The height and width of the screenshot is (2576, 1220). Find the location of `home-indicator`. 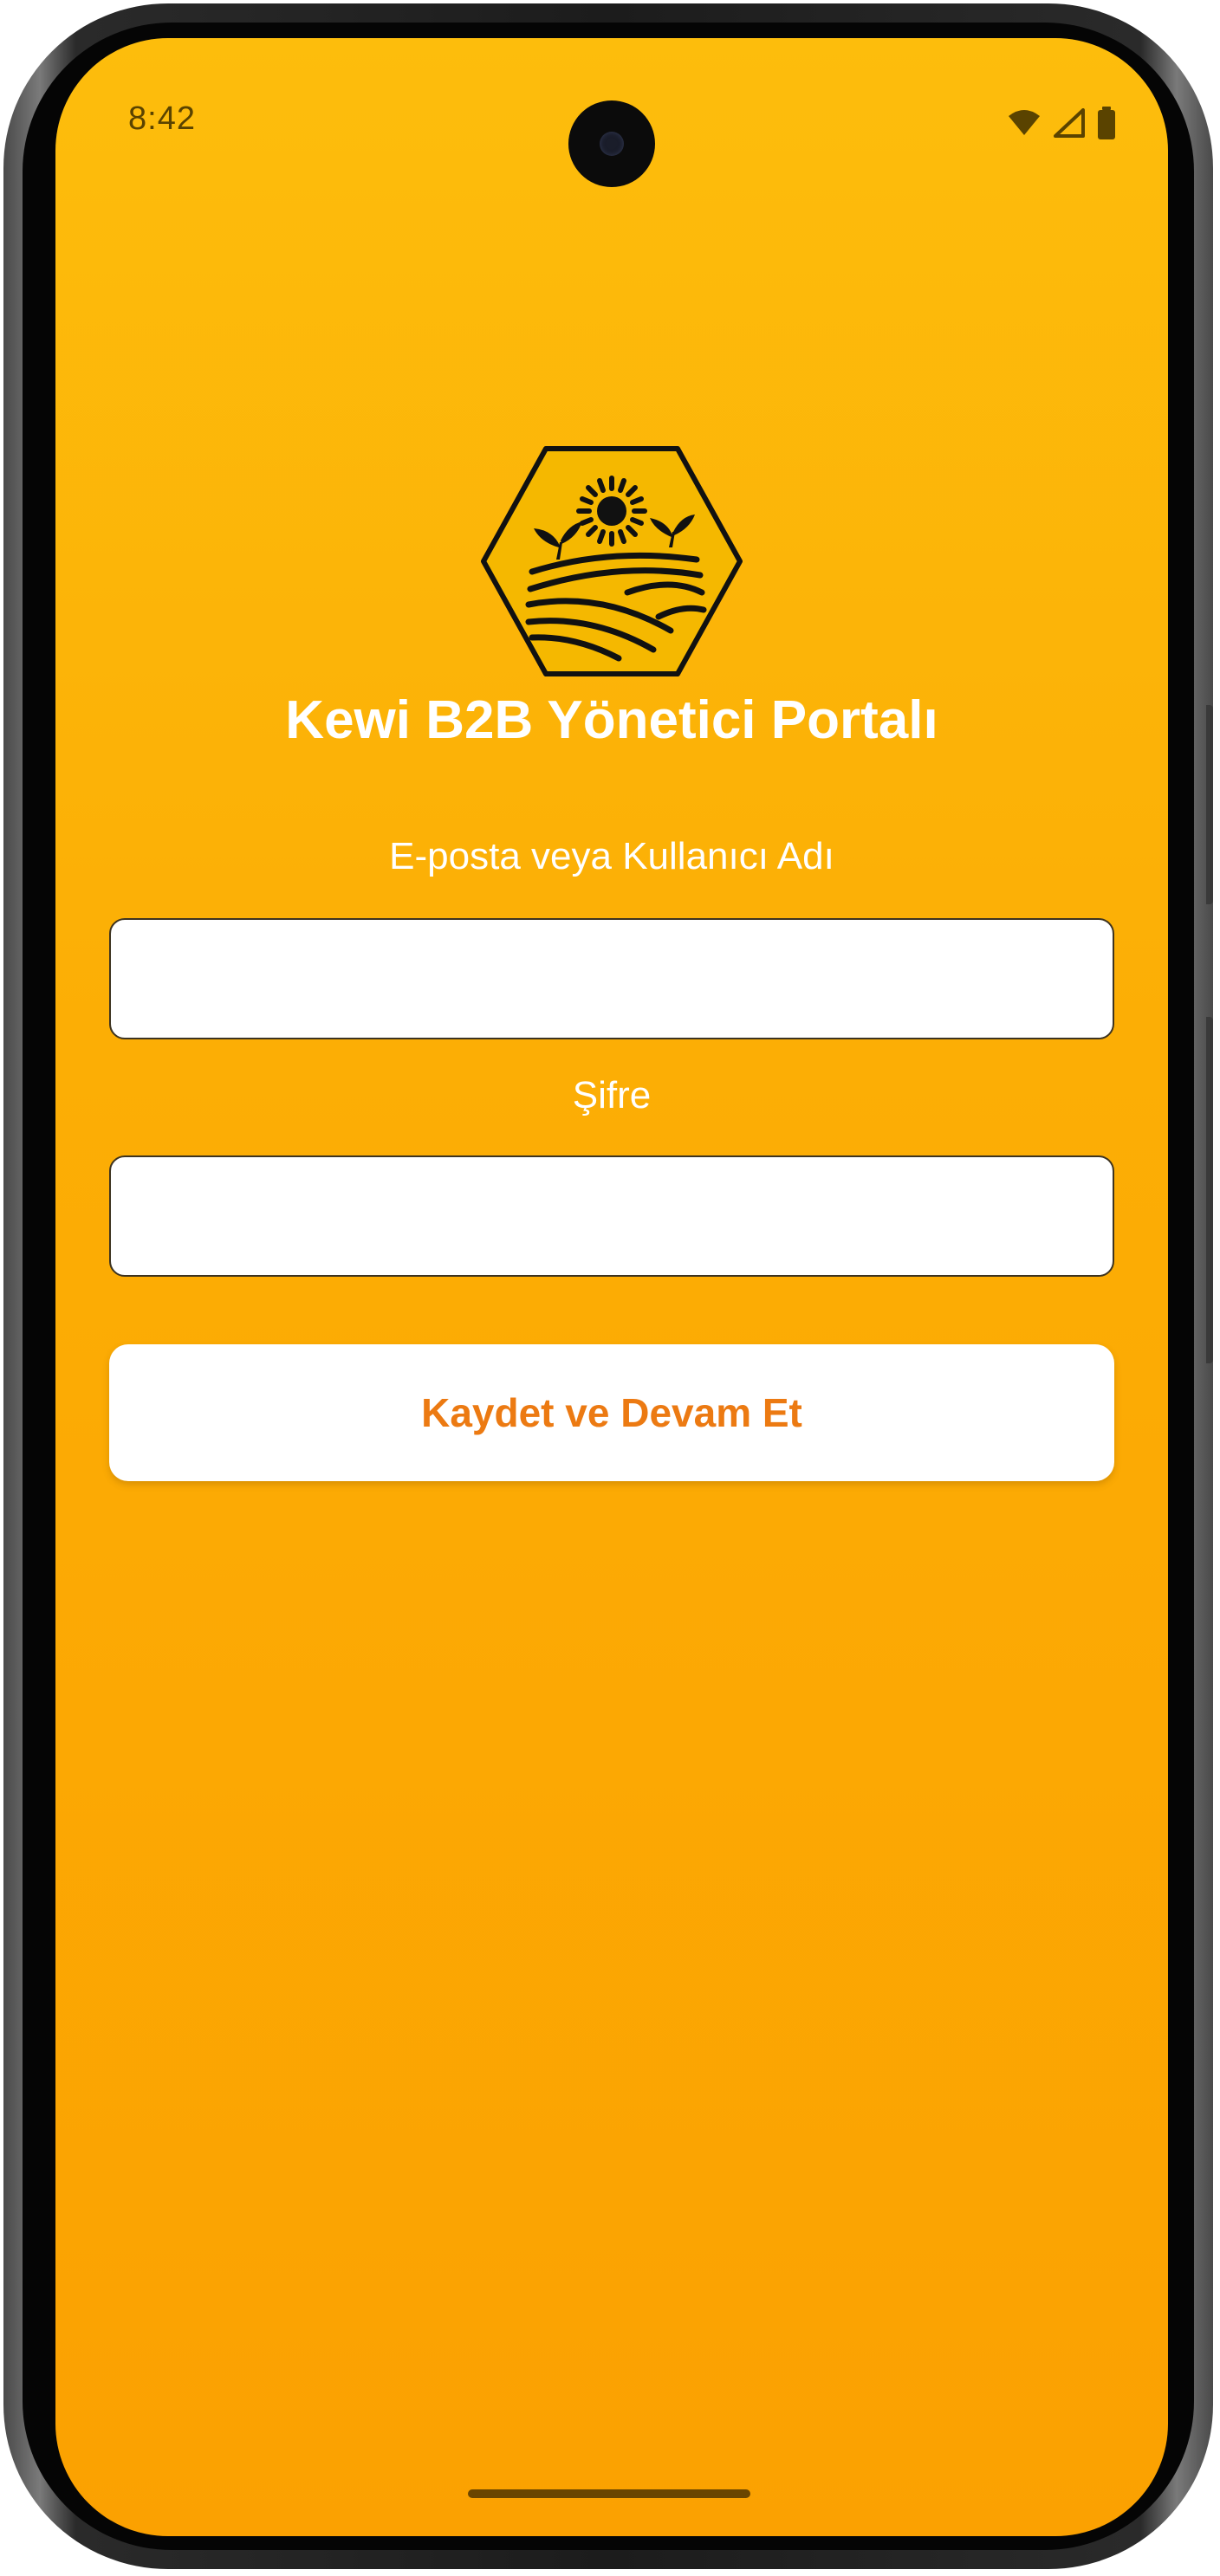

home-indicator is located at coordinates (609, 2493).